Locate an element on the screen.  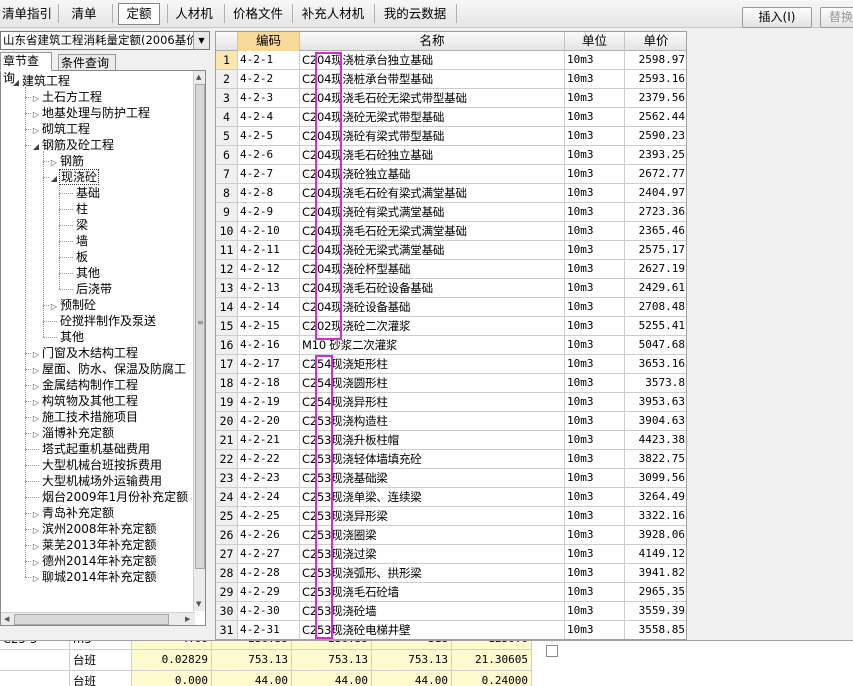
price-cell: 2672.77 is located at coordinates (655, 174).